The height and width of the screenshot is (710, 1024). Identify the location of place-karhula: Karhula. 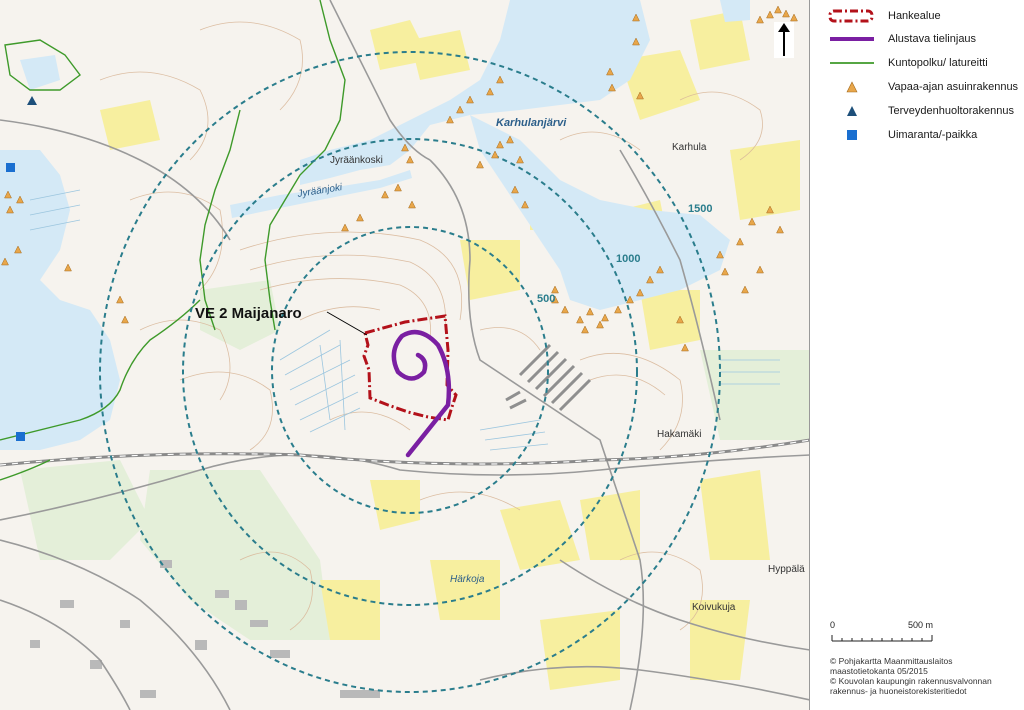
(689, 147).